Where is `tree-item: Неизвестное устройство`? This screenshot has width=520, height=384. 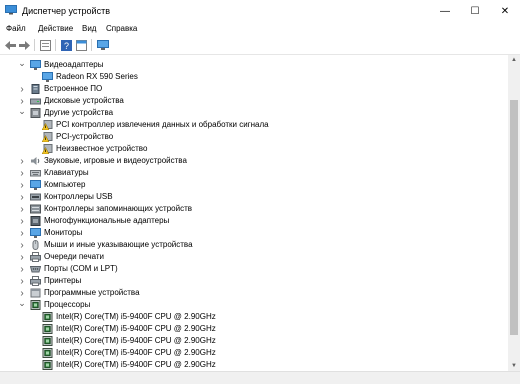
tree-item: Неизвестное устройство is located at coordinates (254, 149).